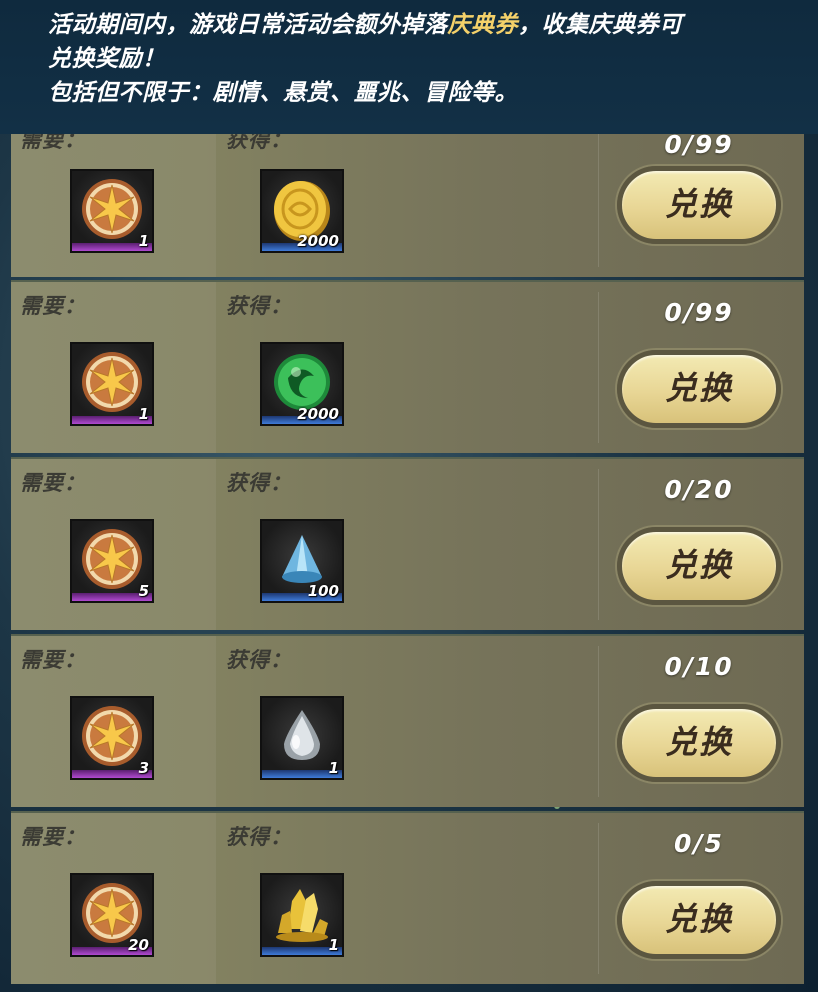  I want to click on exchange-count: 0/5, so click(699, 843).